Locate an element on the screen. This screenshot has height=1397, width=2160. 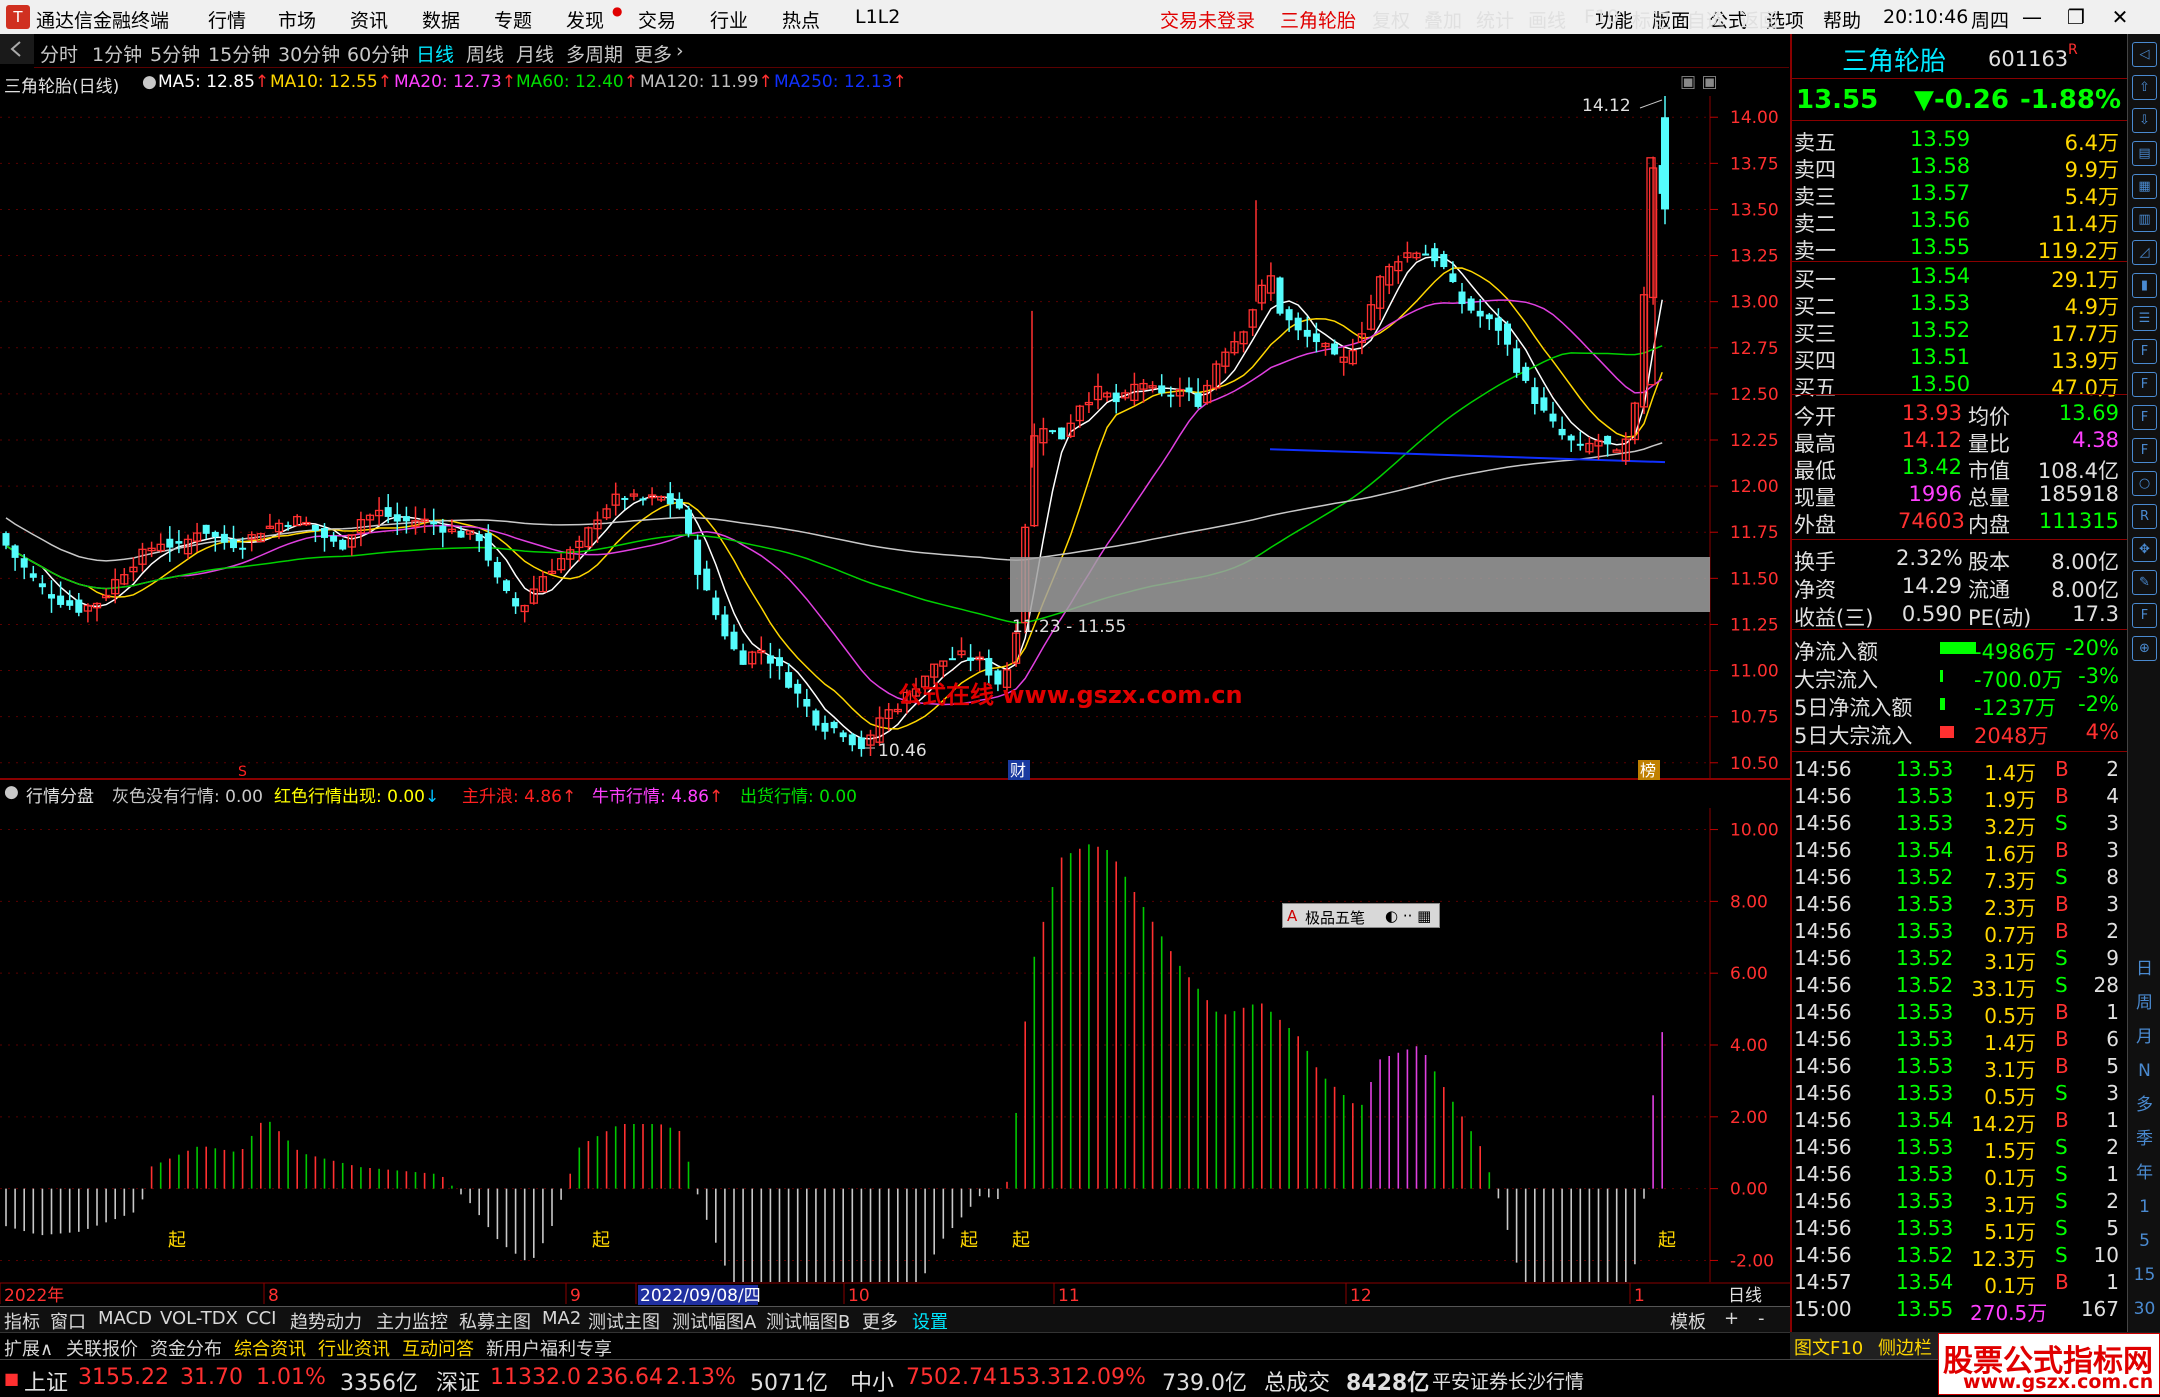
period-shortcut-9: 15 is located at coordinates (2144, 1276).